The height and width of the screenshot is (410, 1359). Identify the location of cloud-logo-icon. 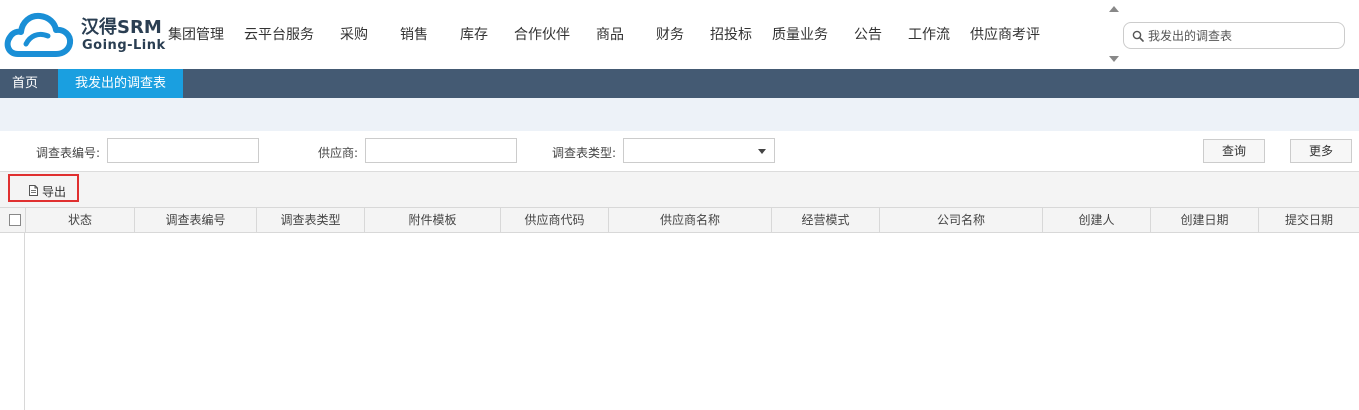
(39, 34).